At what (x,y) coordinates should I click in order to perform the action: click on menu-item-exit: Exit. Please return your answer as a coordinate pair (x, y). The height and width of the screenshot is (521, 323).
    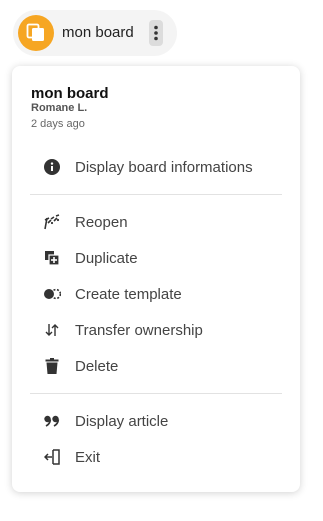
    Looking at the image, I should click on (156, 457).